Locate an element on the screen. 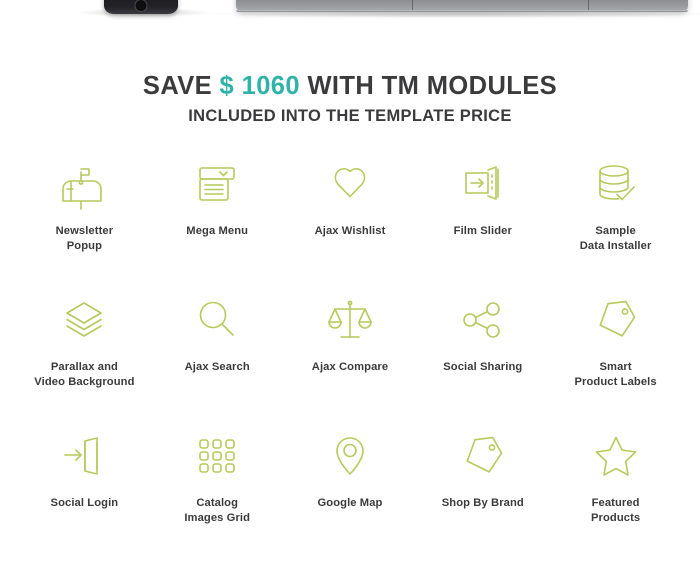 This screenshot has height=565, width=700. feature-label: Parallax and Video Background is located at coordinates (84, 374).